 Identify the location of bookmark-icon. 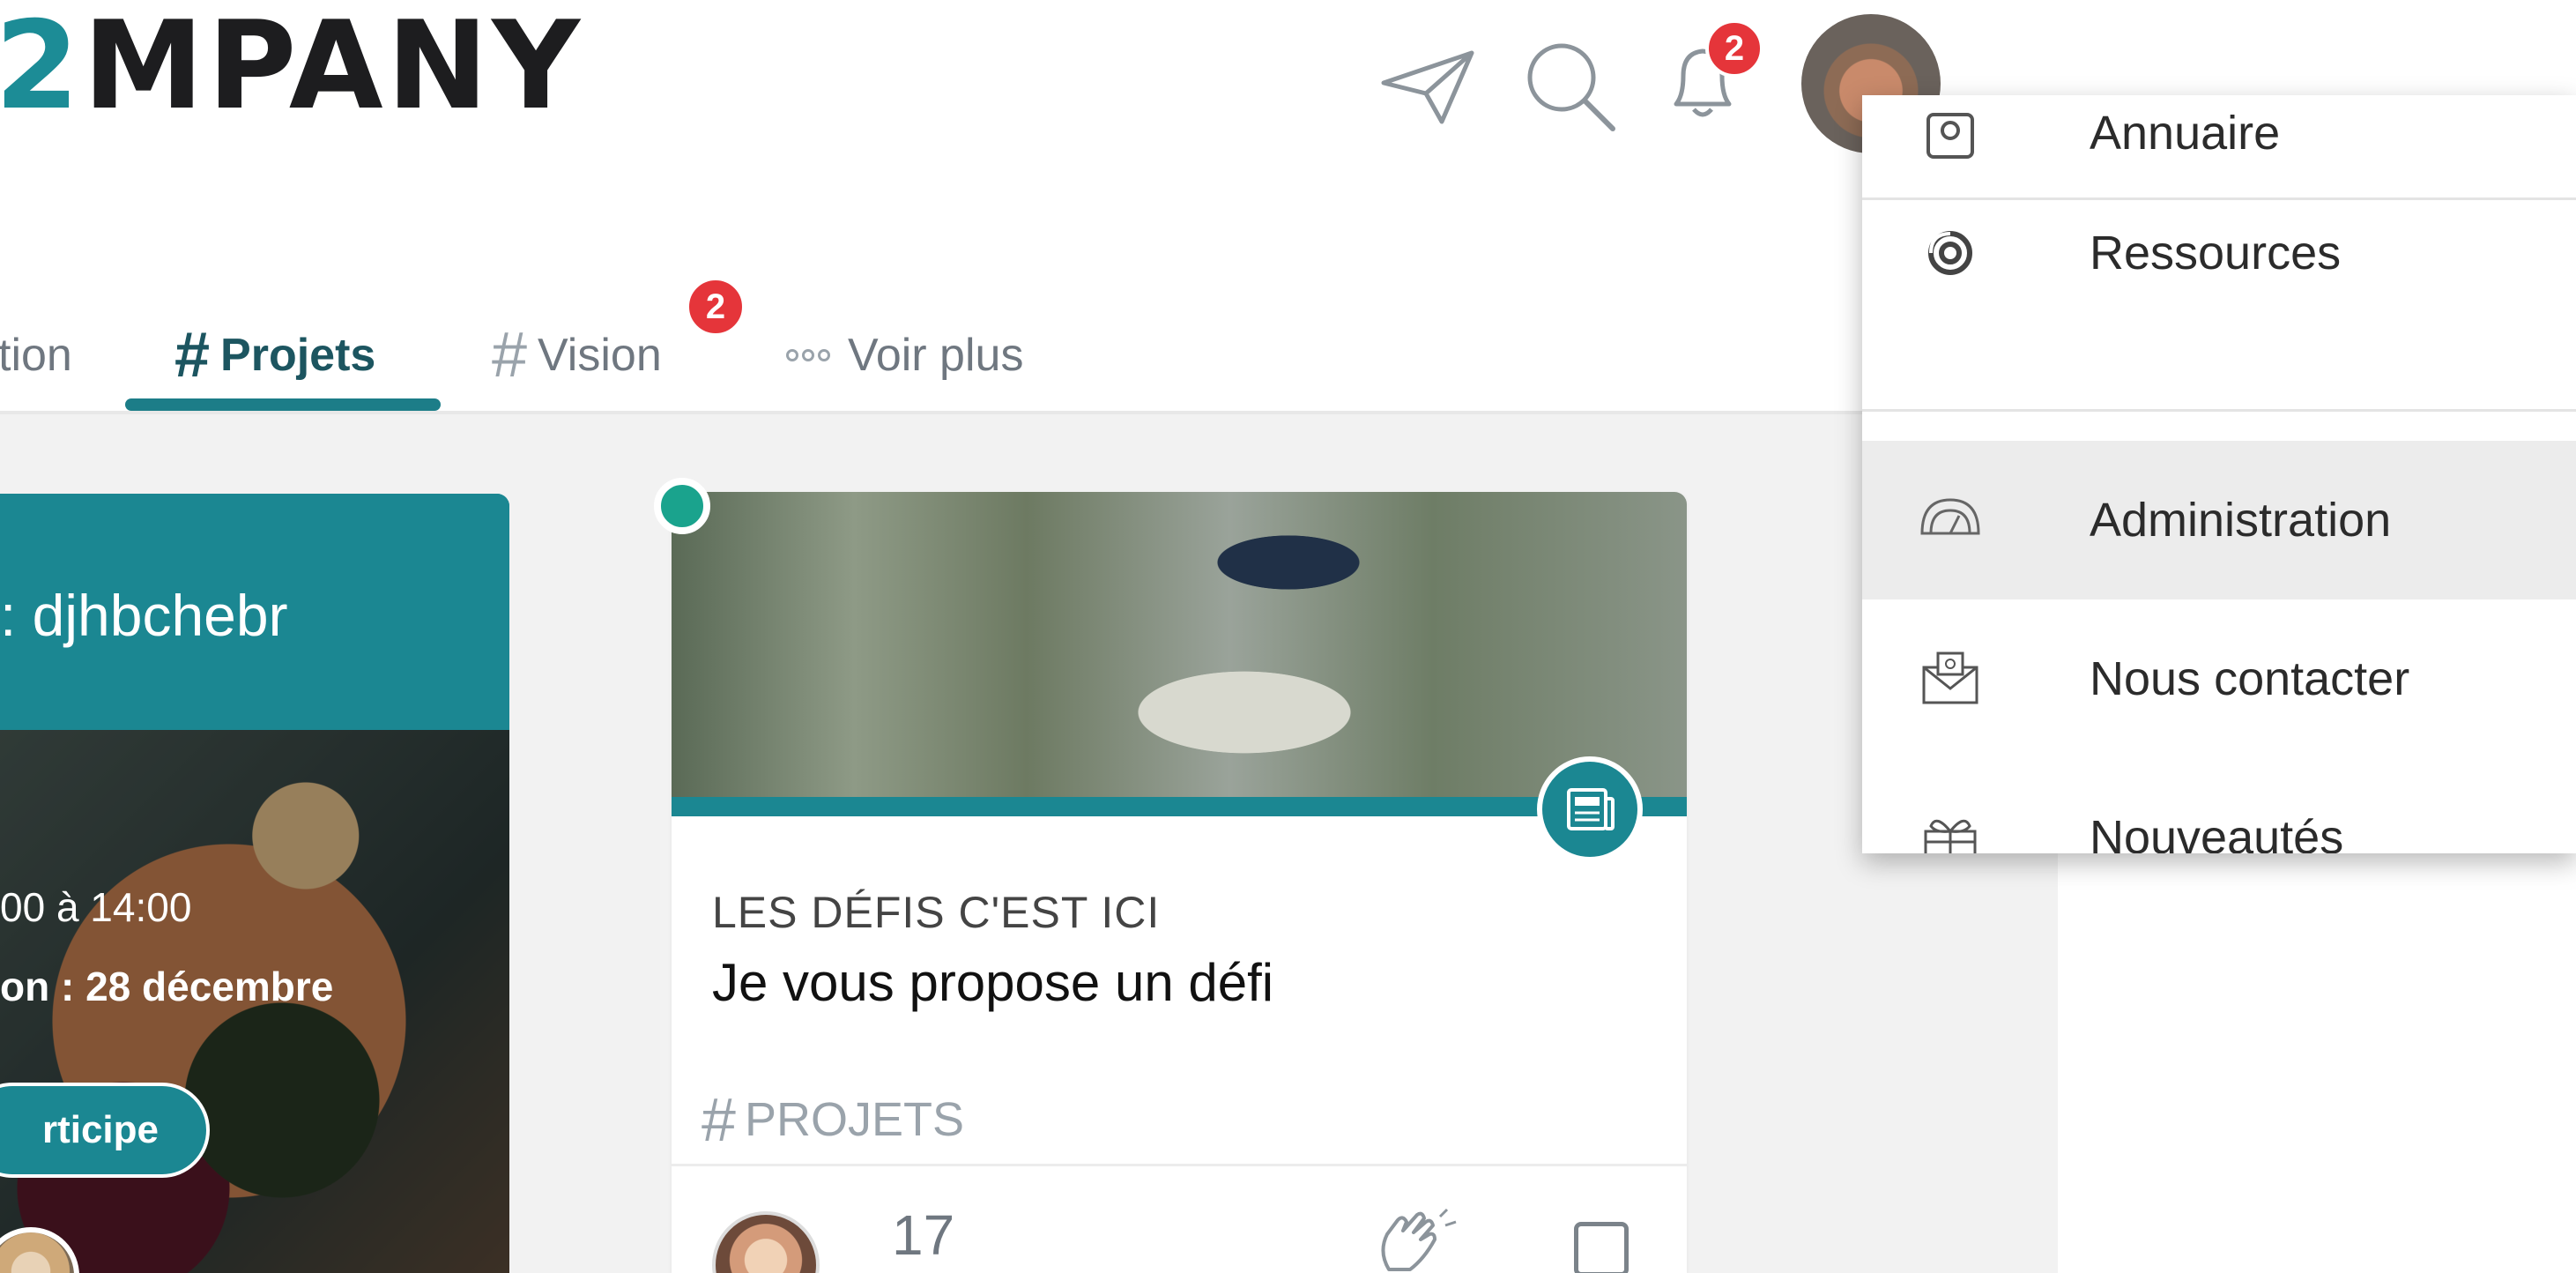
(1601, 1247).